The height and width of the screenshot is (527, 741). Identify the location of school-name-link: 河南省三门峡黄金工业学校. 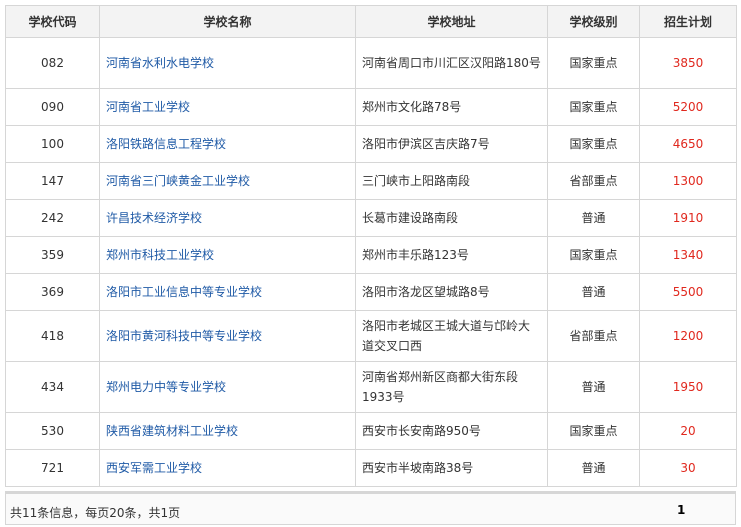
(178, 181).